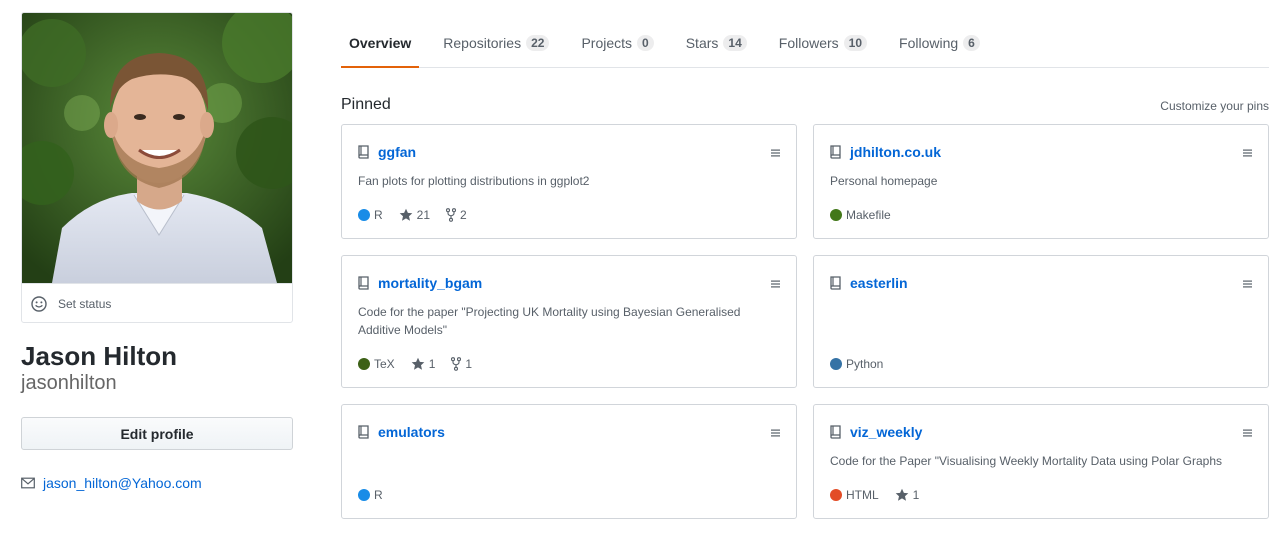  What do you see at coordinates (884, 181) in the screenshot?
I see `repo-description: Personal homepage` at bounding box center [884, 181].